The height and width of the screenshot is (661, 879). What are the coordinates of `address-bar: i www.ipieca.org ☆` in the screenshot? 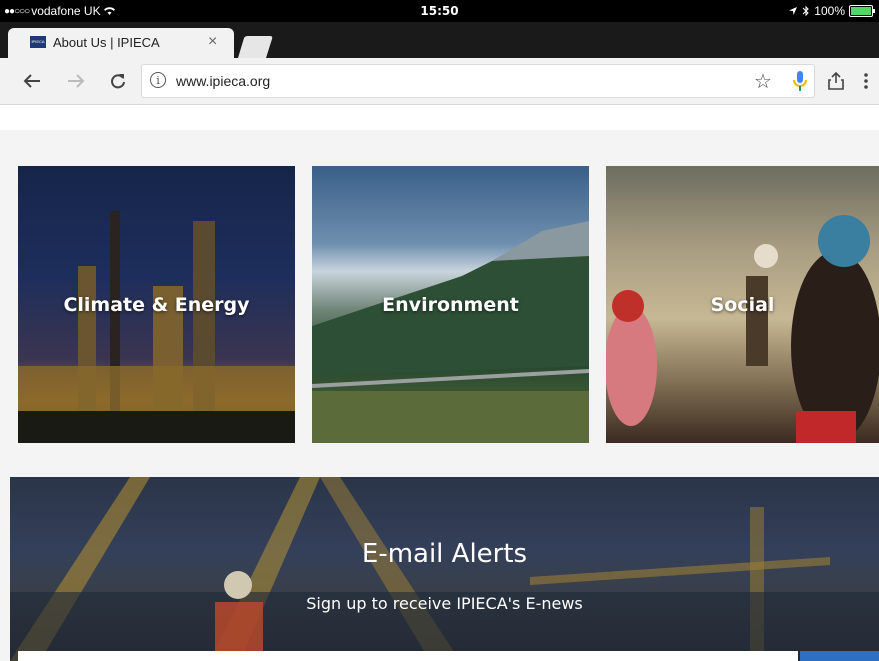 It's located at (478, 81).